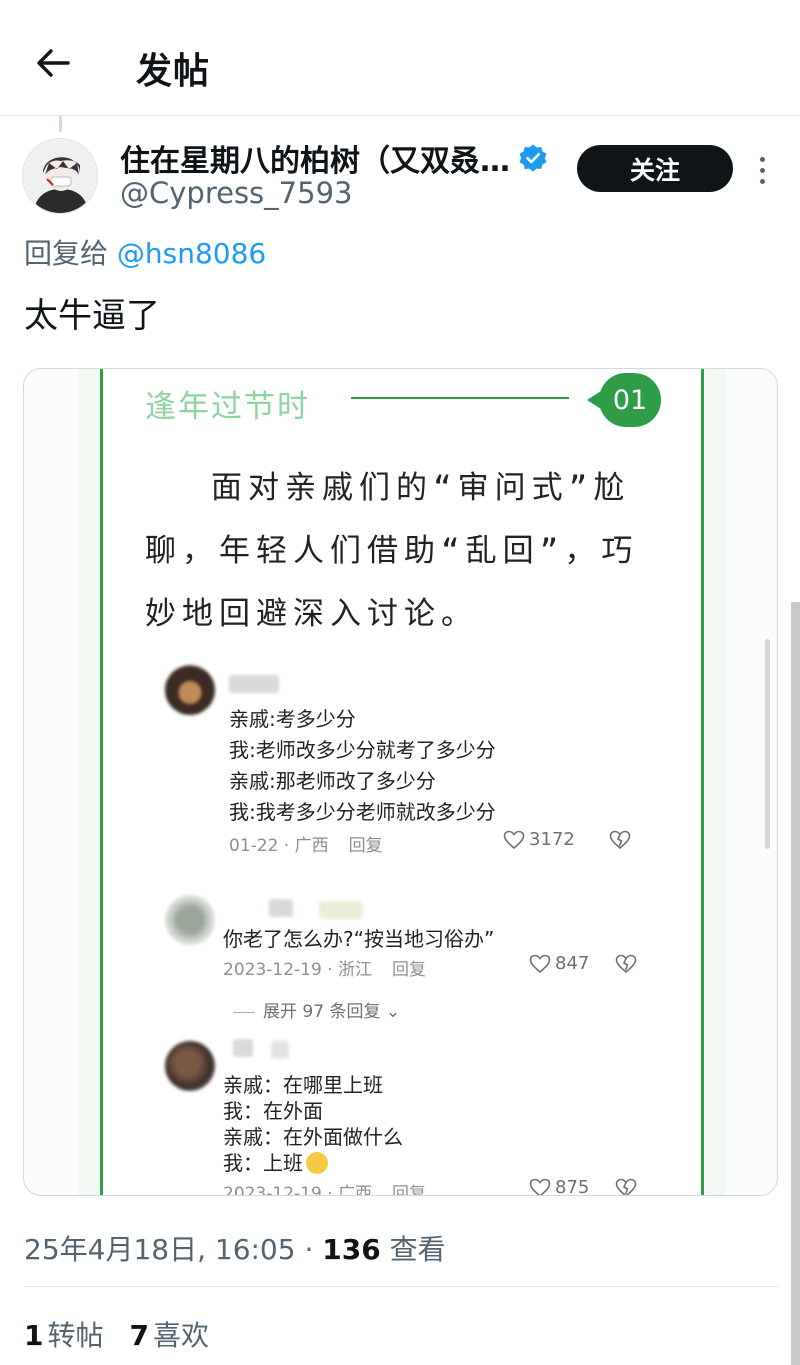 The height and width of the screenshot is (1365, 800). Describe the element at coordinates (624, 400) in the screenshot. I see `image-number-badge: 01` at that location.